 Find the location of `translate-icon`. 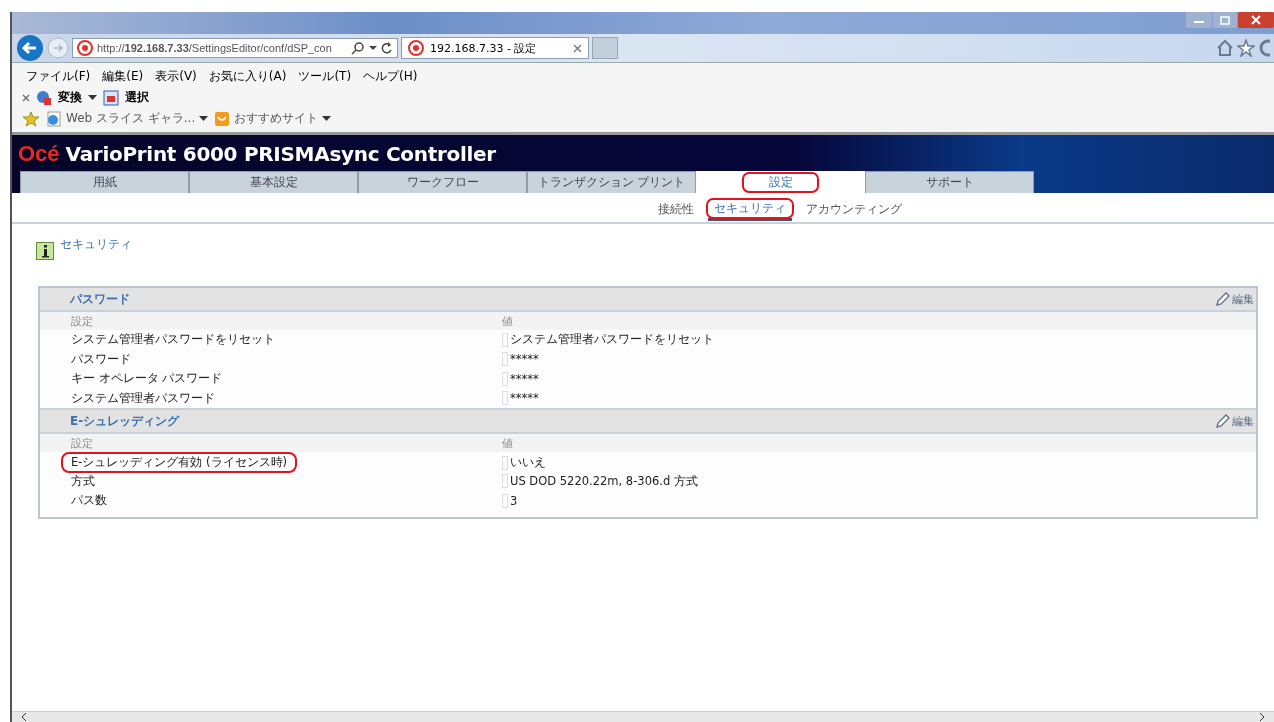

translate-icon is located at coordinates (44, 97).